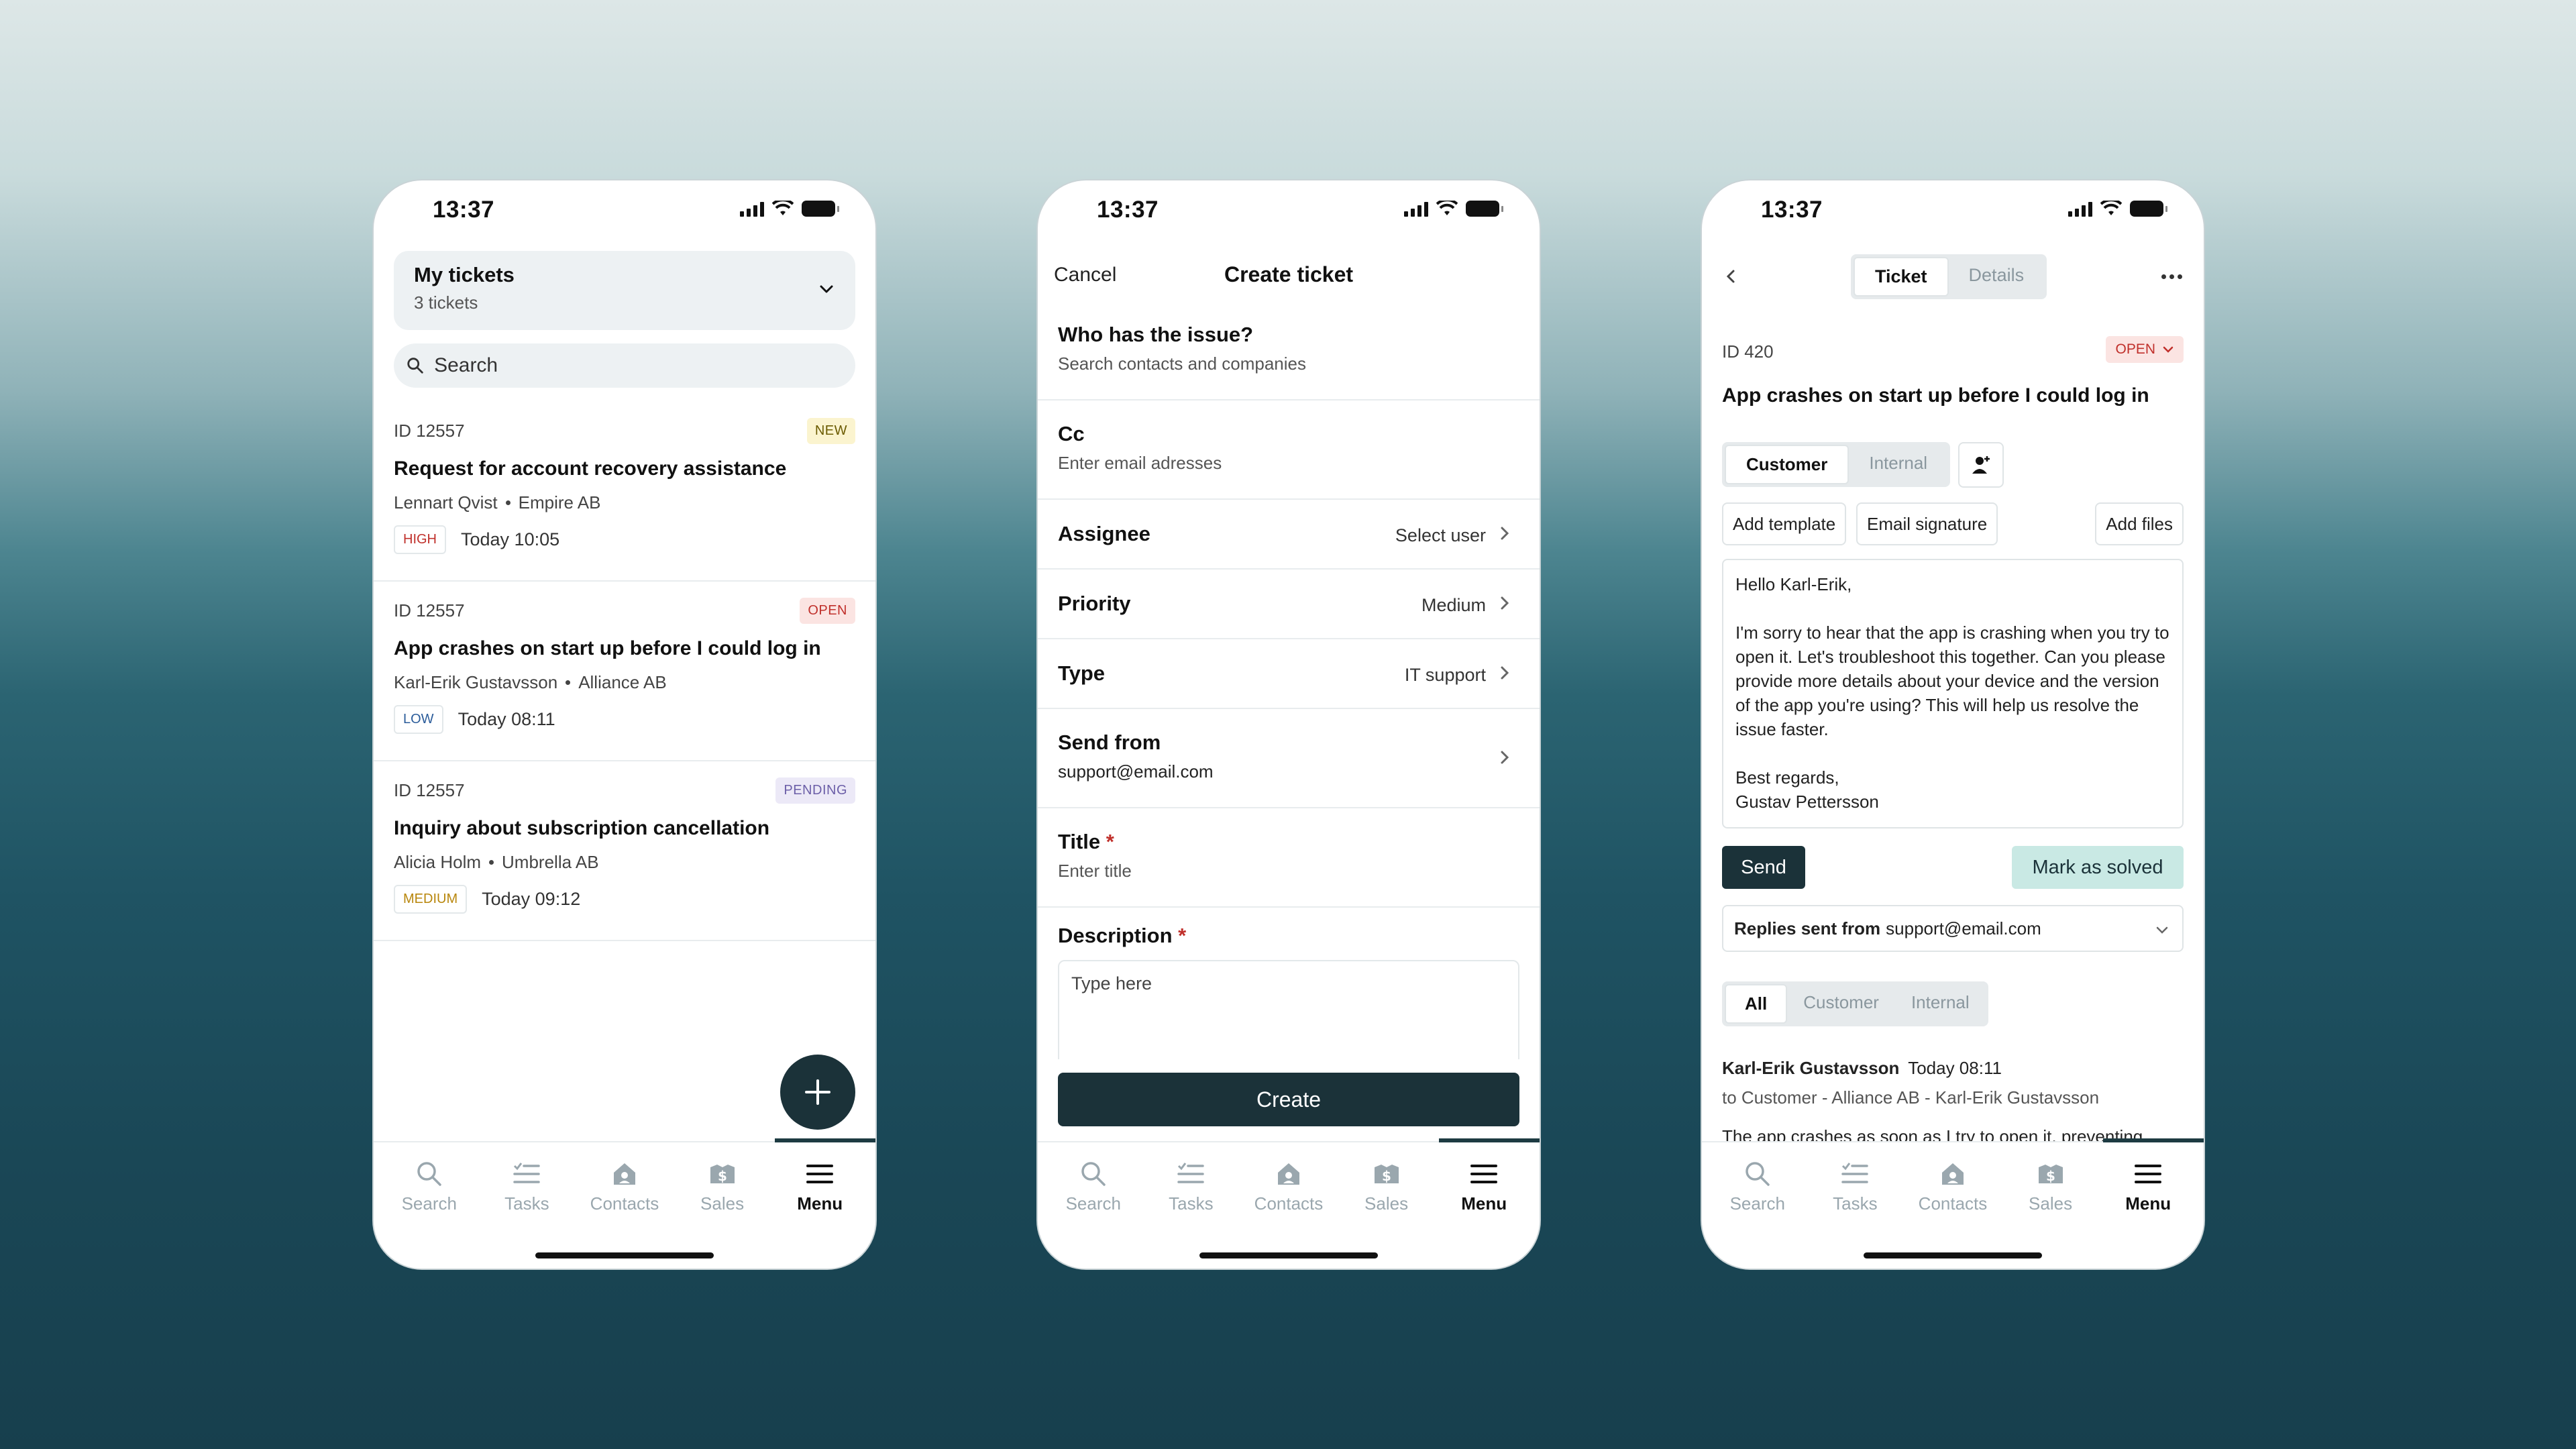 The width and height of the screenshot is (2576, 1449). Describe the element at coordinates (1289, 604) in the screenshot. I see `priority-field: Priority Medium` at that location.